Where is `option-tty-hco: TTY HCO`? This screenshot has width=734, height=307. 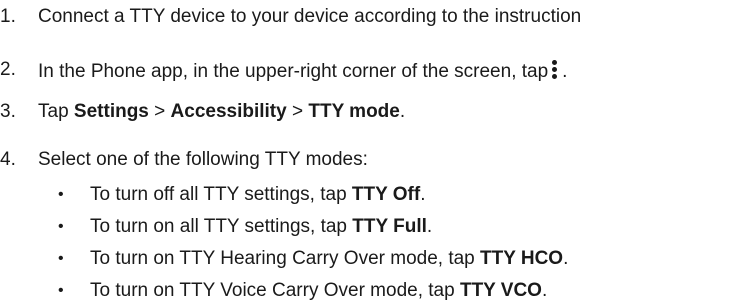 option-tty-hco: TTY HCO is located at coordinates (522, 258).